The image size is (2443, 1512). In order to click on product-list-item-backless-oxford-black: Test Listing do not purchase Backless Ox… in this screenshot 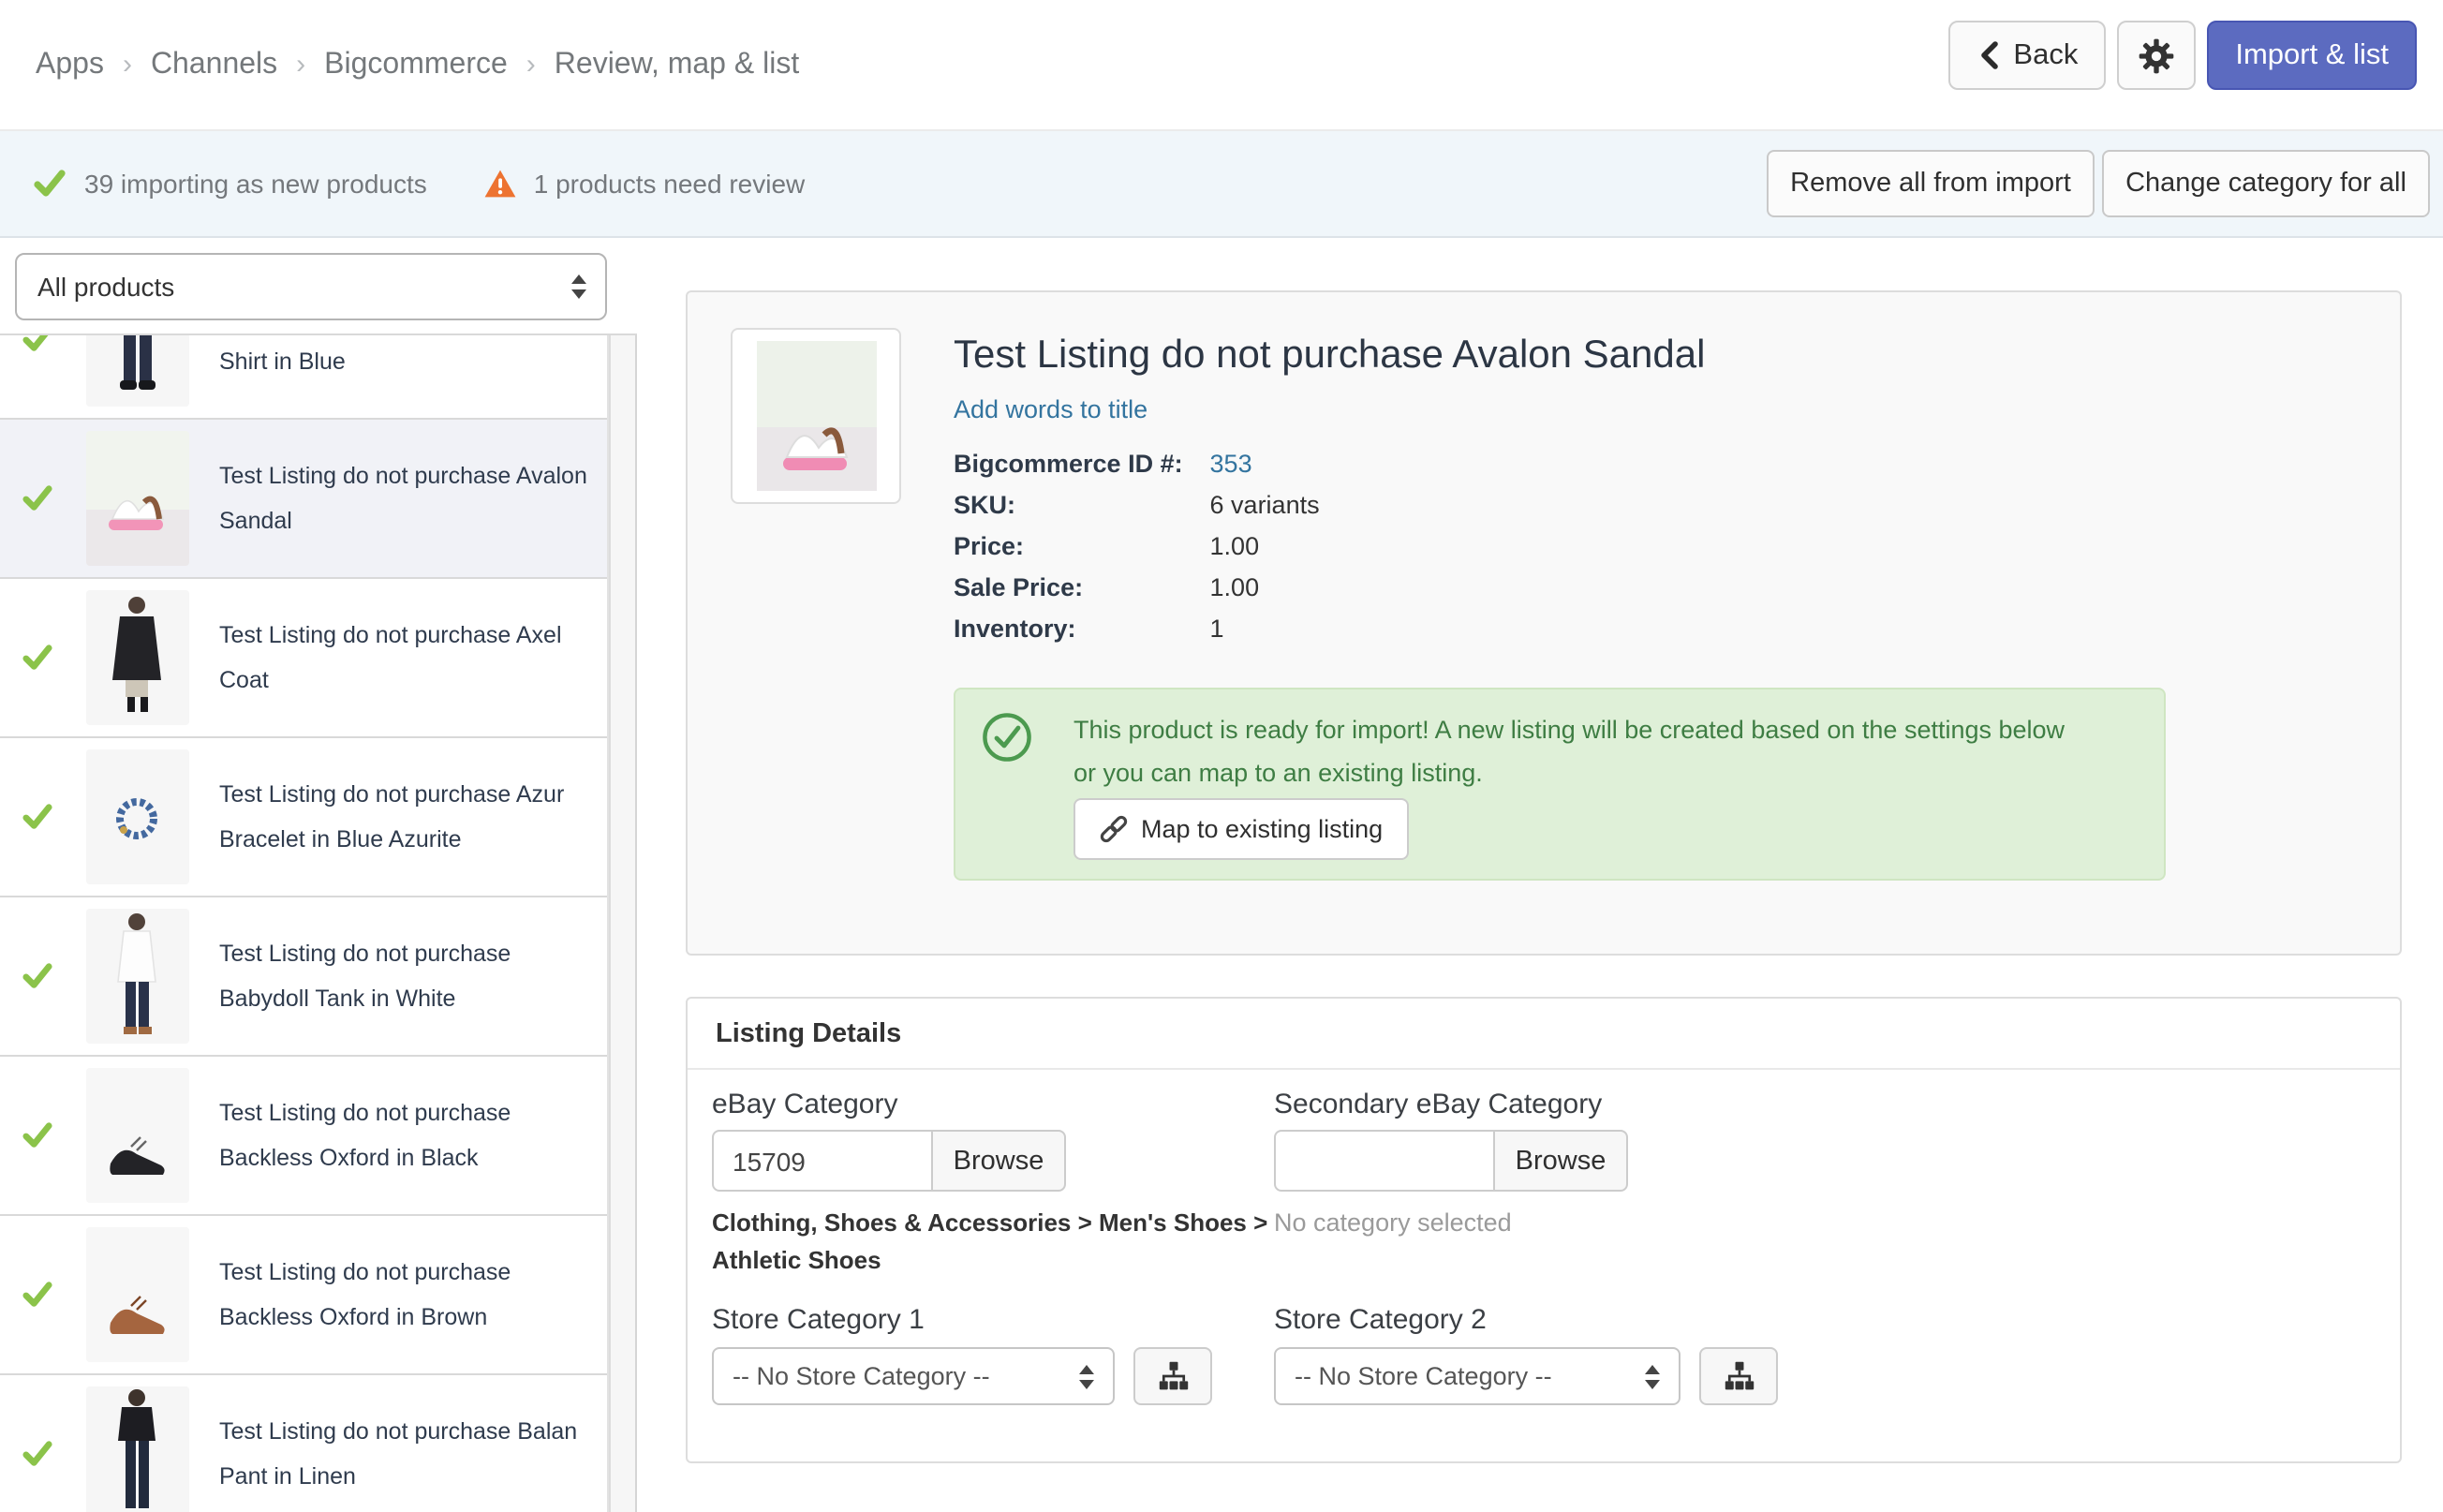, I will do `click(303, 1136)`.